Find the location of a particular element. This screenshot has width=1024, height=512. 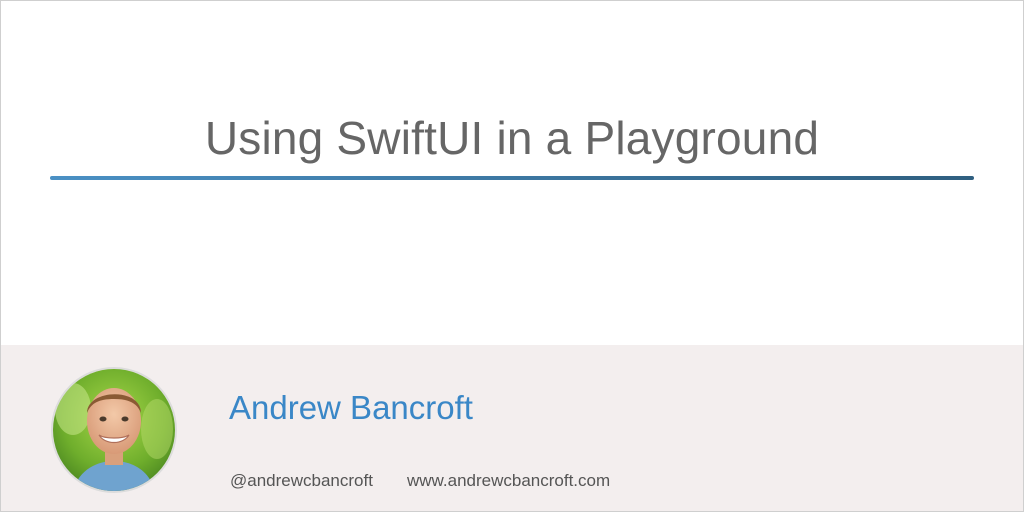

post-title: Using SwiftUI in a Playground is located at coordinates (512, 138).